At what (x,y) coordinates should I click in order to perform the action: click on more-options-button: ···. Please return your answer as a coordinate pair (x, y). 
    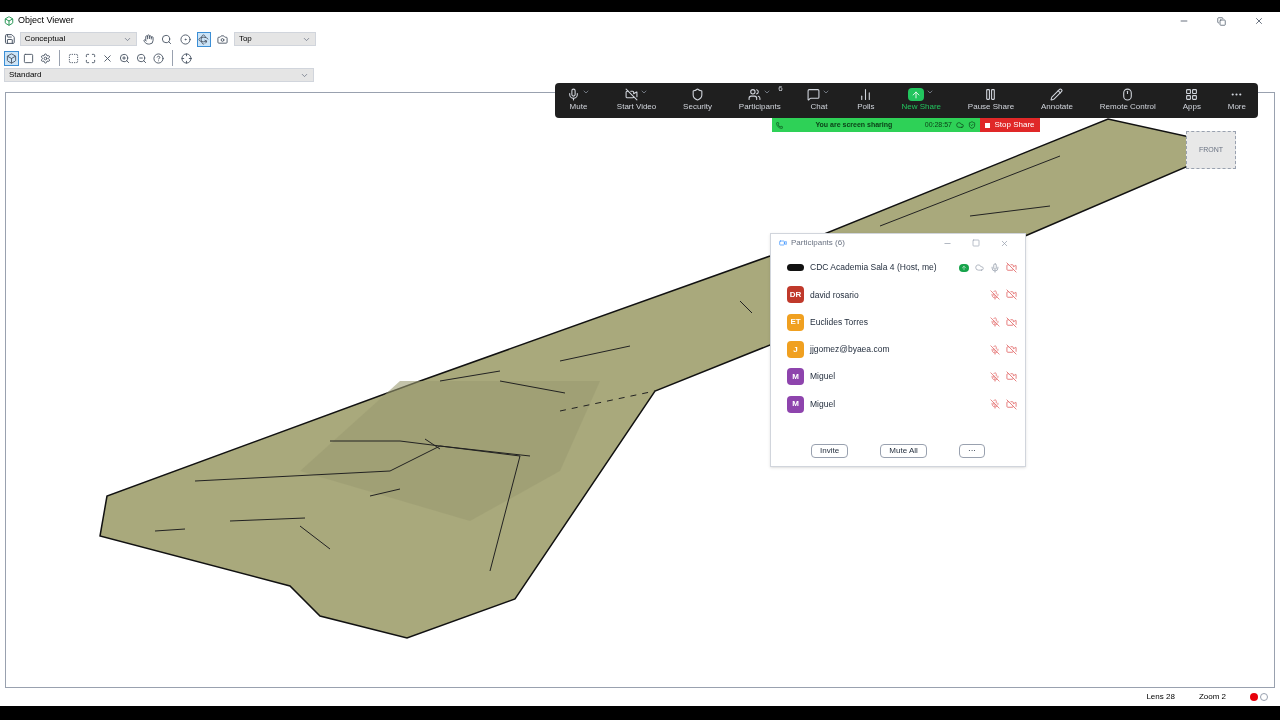
    Looking at the image, I should click on (972, 451).